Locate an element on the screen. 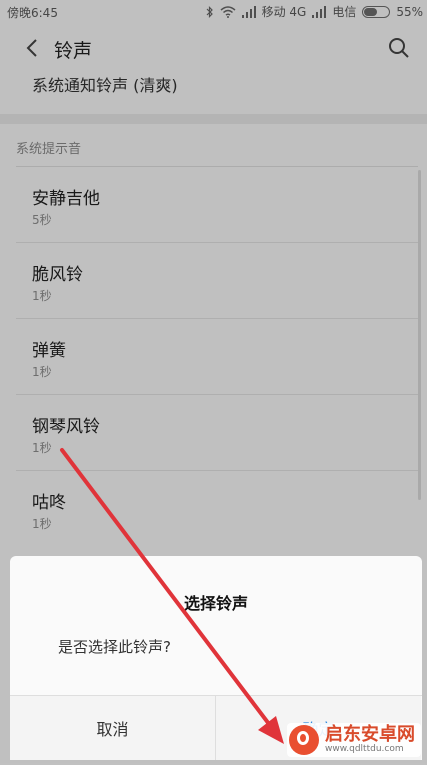  dialog-message: 是否选择此铃声? is located at coordinates (114, 647).